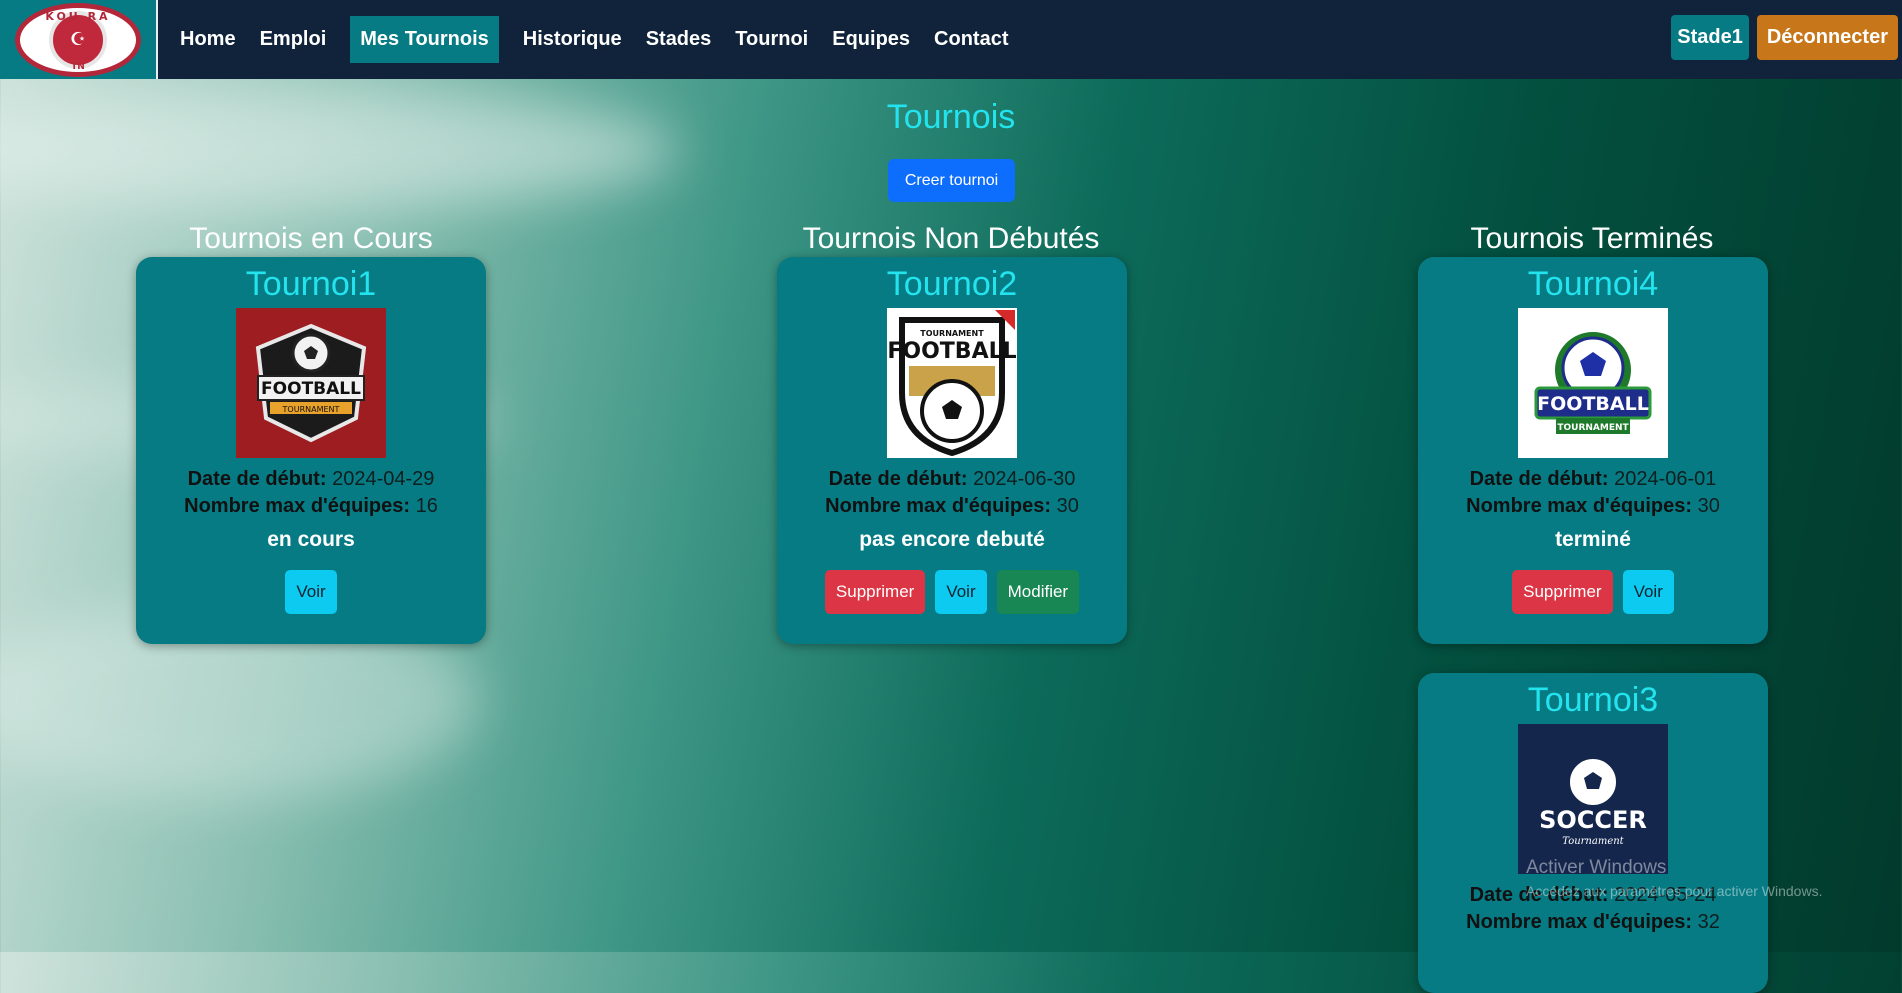 The height and width of the screenshot is (993, 1902). What do you see at coordinates (951, 180) in the screenshot?
I see `create-tournament-button: Creer tournoi` at bounding box center [951, 180].